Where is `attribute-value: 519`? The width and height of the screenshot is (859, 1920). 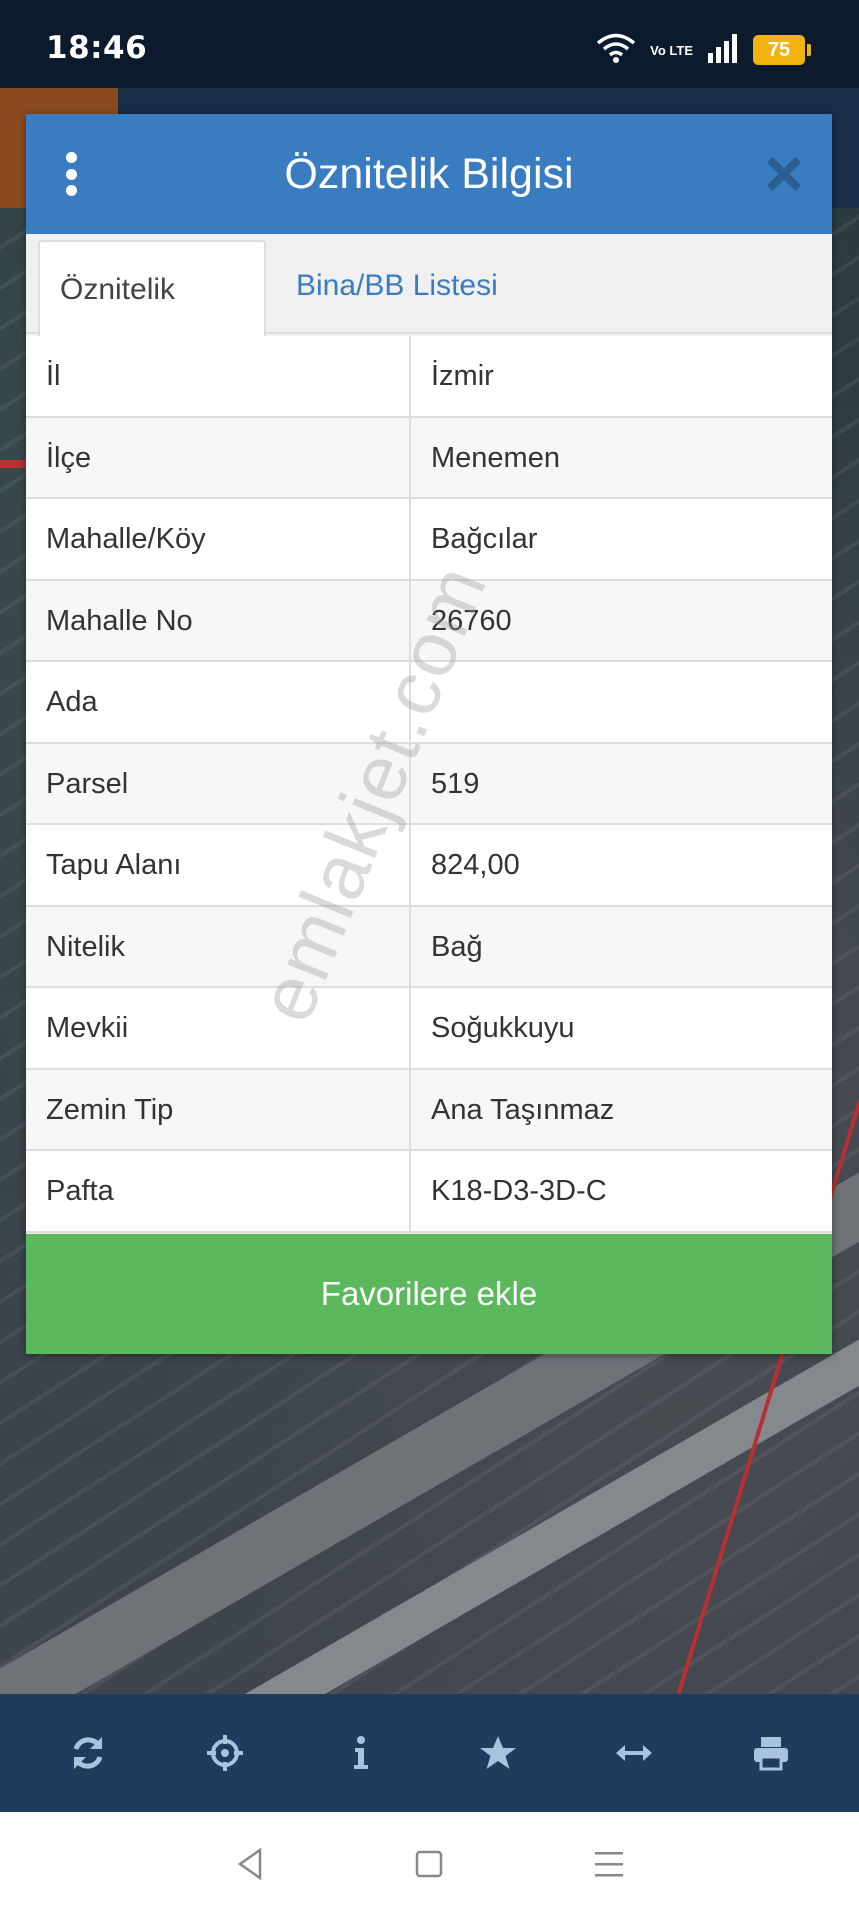
attribute-value: 519 is located at coordinates (455, 783).